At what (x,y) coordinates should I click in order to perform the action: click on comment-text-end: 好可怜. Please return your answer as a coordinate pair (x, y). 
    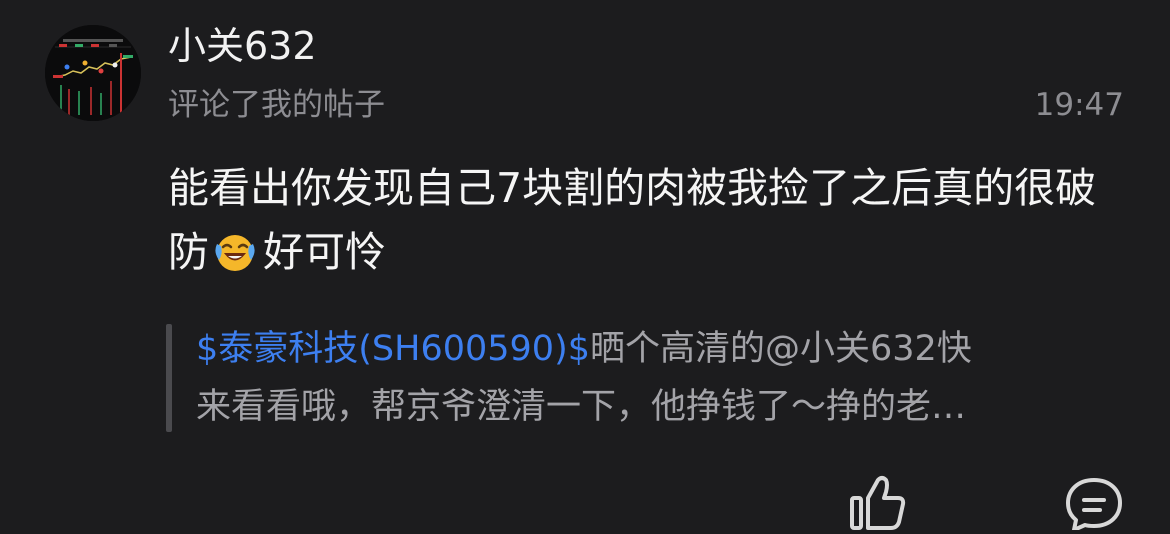
    Looking at the image, I should click on (324, 252).